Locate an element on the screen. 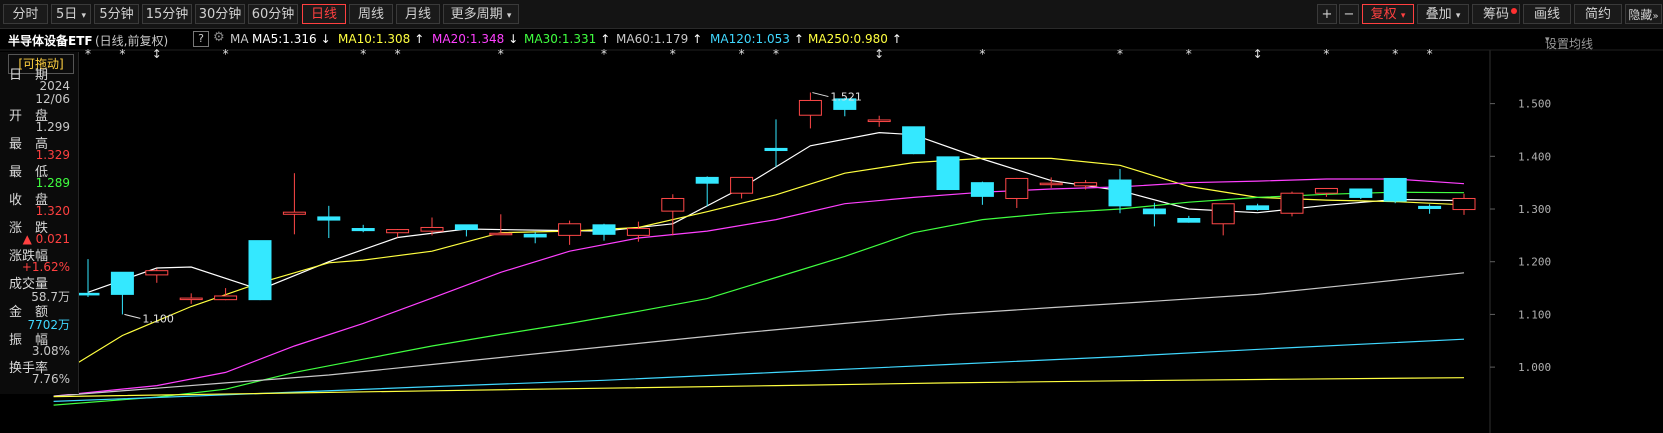 Image resolution: width=1663 pixels, height=433 pixels. y-tick-label: 1.100 is located at coordinates (1534, 314).